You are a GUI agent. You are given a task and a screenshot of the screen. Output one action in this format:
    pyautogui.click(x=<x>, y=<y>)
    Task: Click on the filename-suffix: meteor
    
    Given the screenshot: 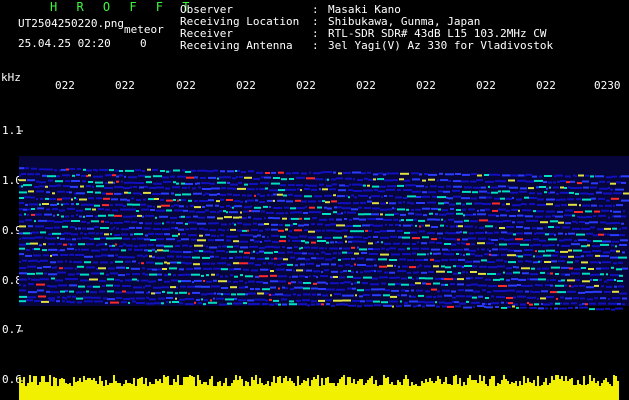 What is the action you would take?
    pyautogui.click(x=144, y=29)
    